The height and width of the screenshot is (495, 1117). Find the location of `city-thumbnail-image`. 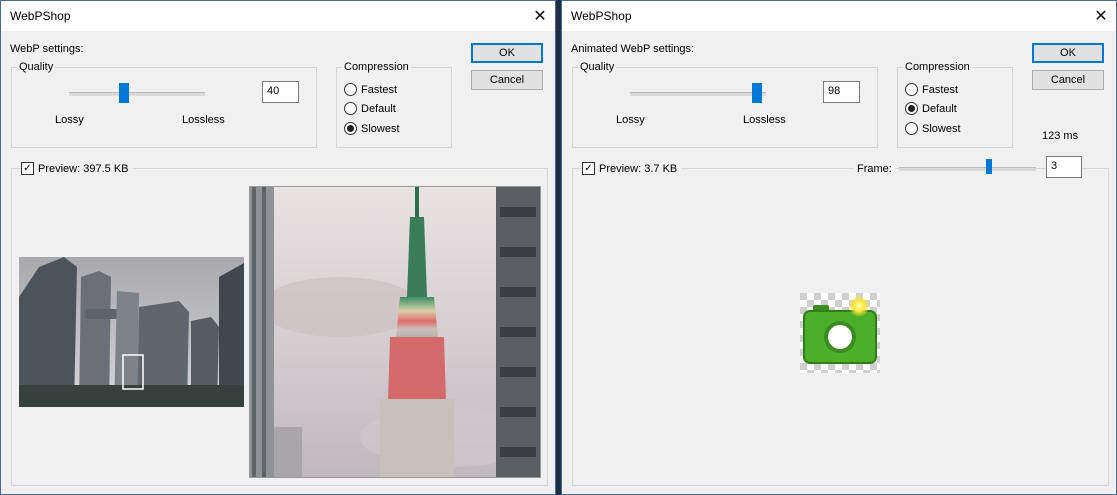

city-thumbnail-image is located at coordinates (131, 332).